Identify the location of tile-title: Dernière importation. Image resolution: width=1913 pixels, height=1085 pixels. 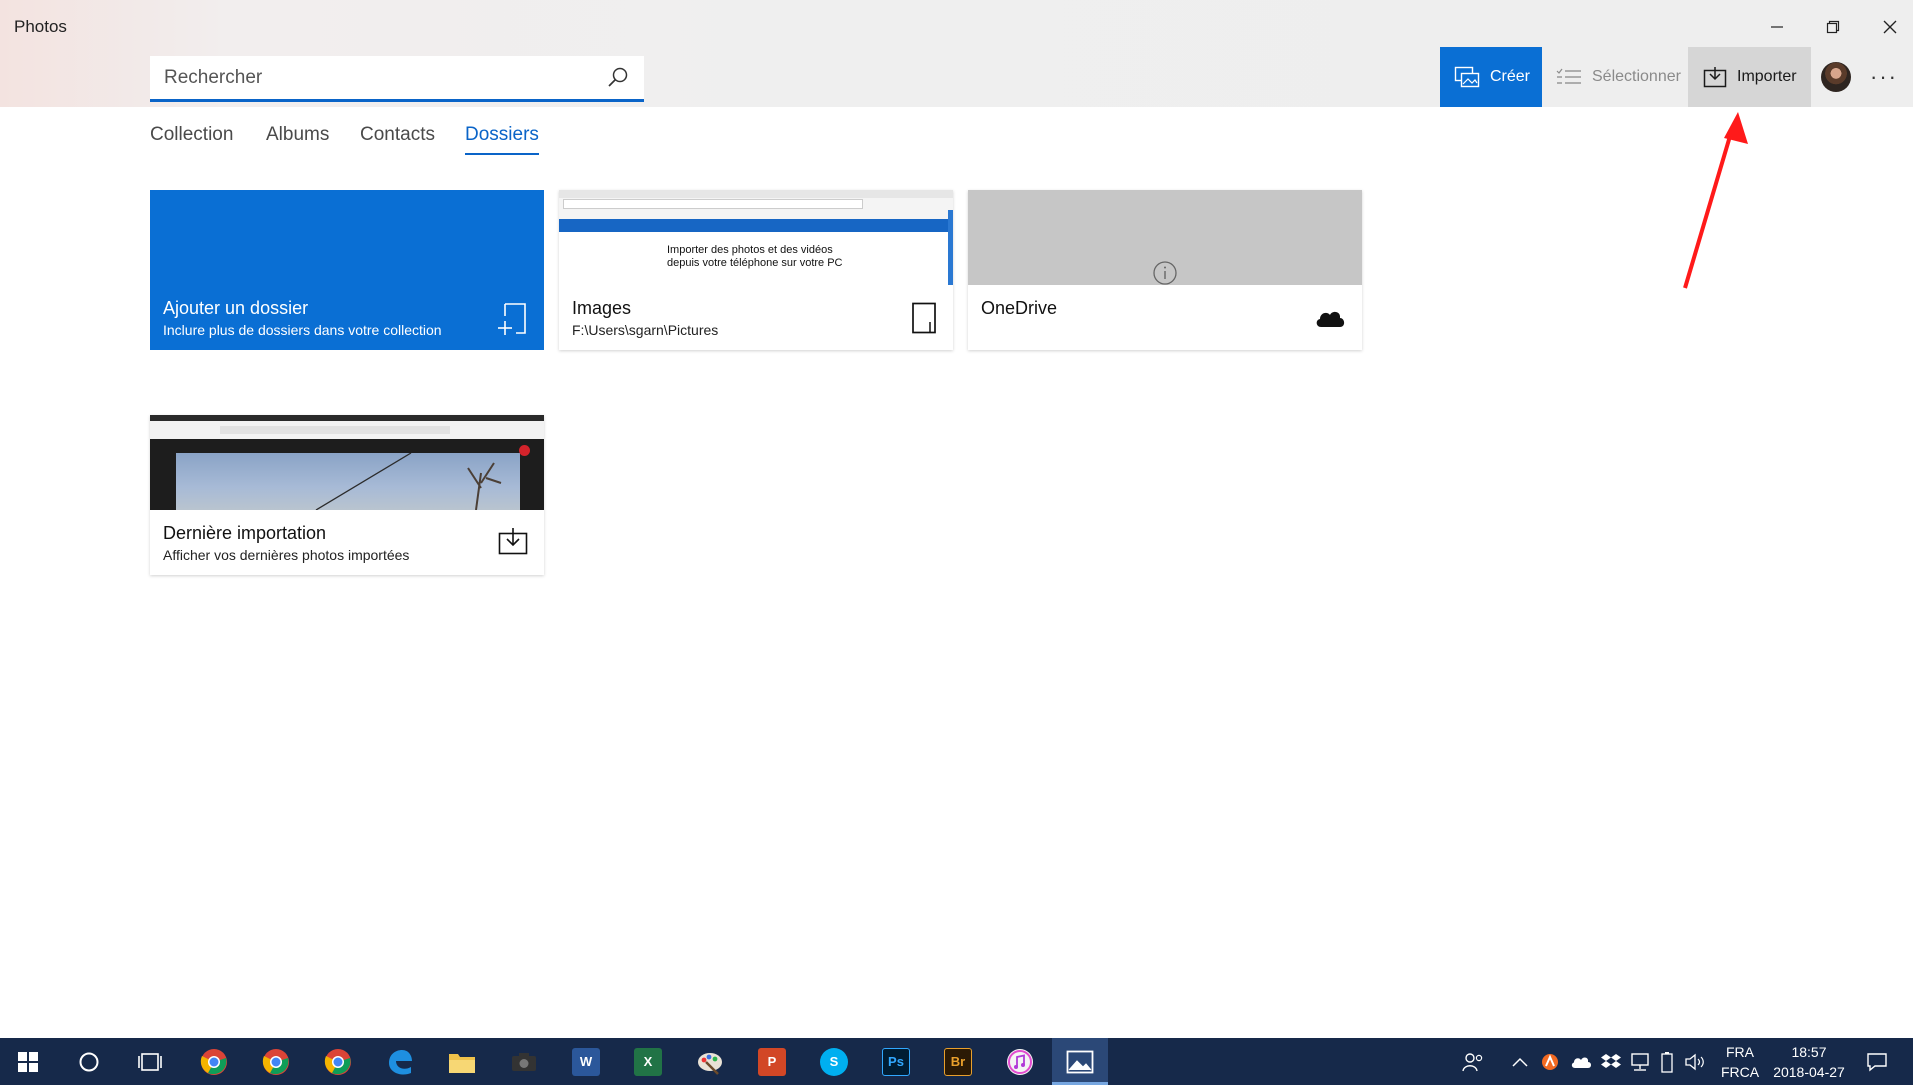
(245, 533).